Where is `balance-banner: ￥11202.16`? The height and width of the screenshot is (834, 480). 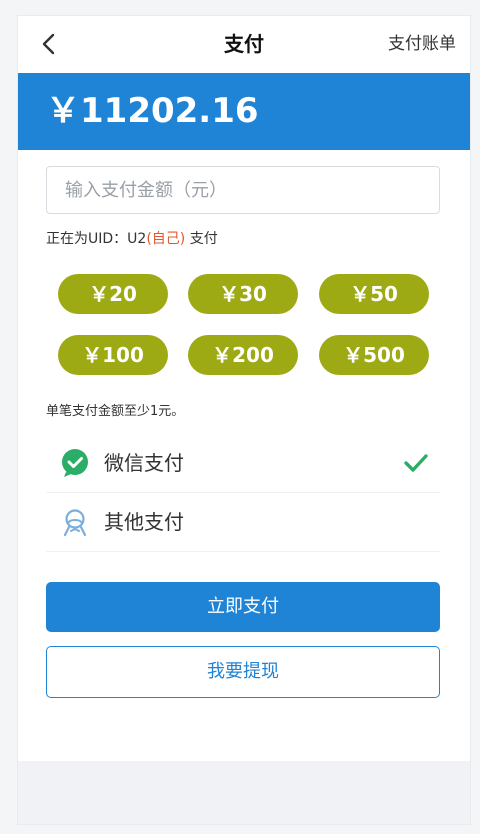 balance-banner: ￥11202.16 is located at coordinates (244, 111).